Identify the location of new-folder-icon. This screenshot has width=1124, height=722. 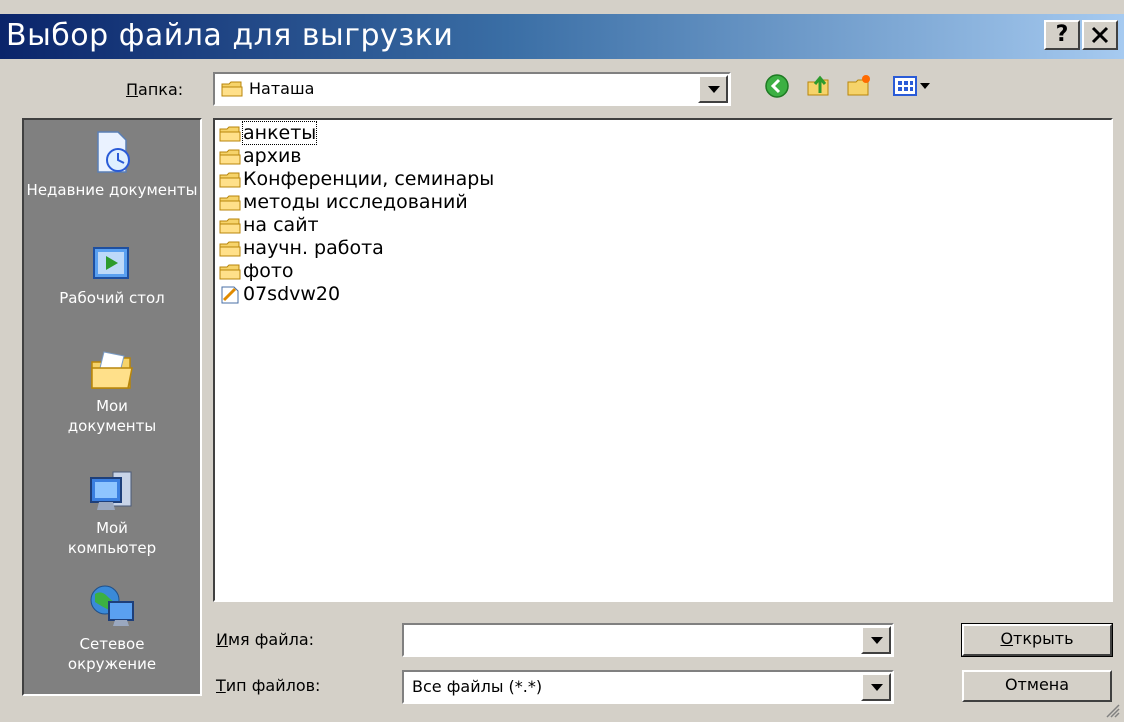
(859, 86).